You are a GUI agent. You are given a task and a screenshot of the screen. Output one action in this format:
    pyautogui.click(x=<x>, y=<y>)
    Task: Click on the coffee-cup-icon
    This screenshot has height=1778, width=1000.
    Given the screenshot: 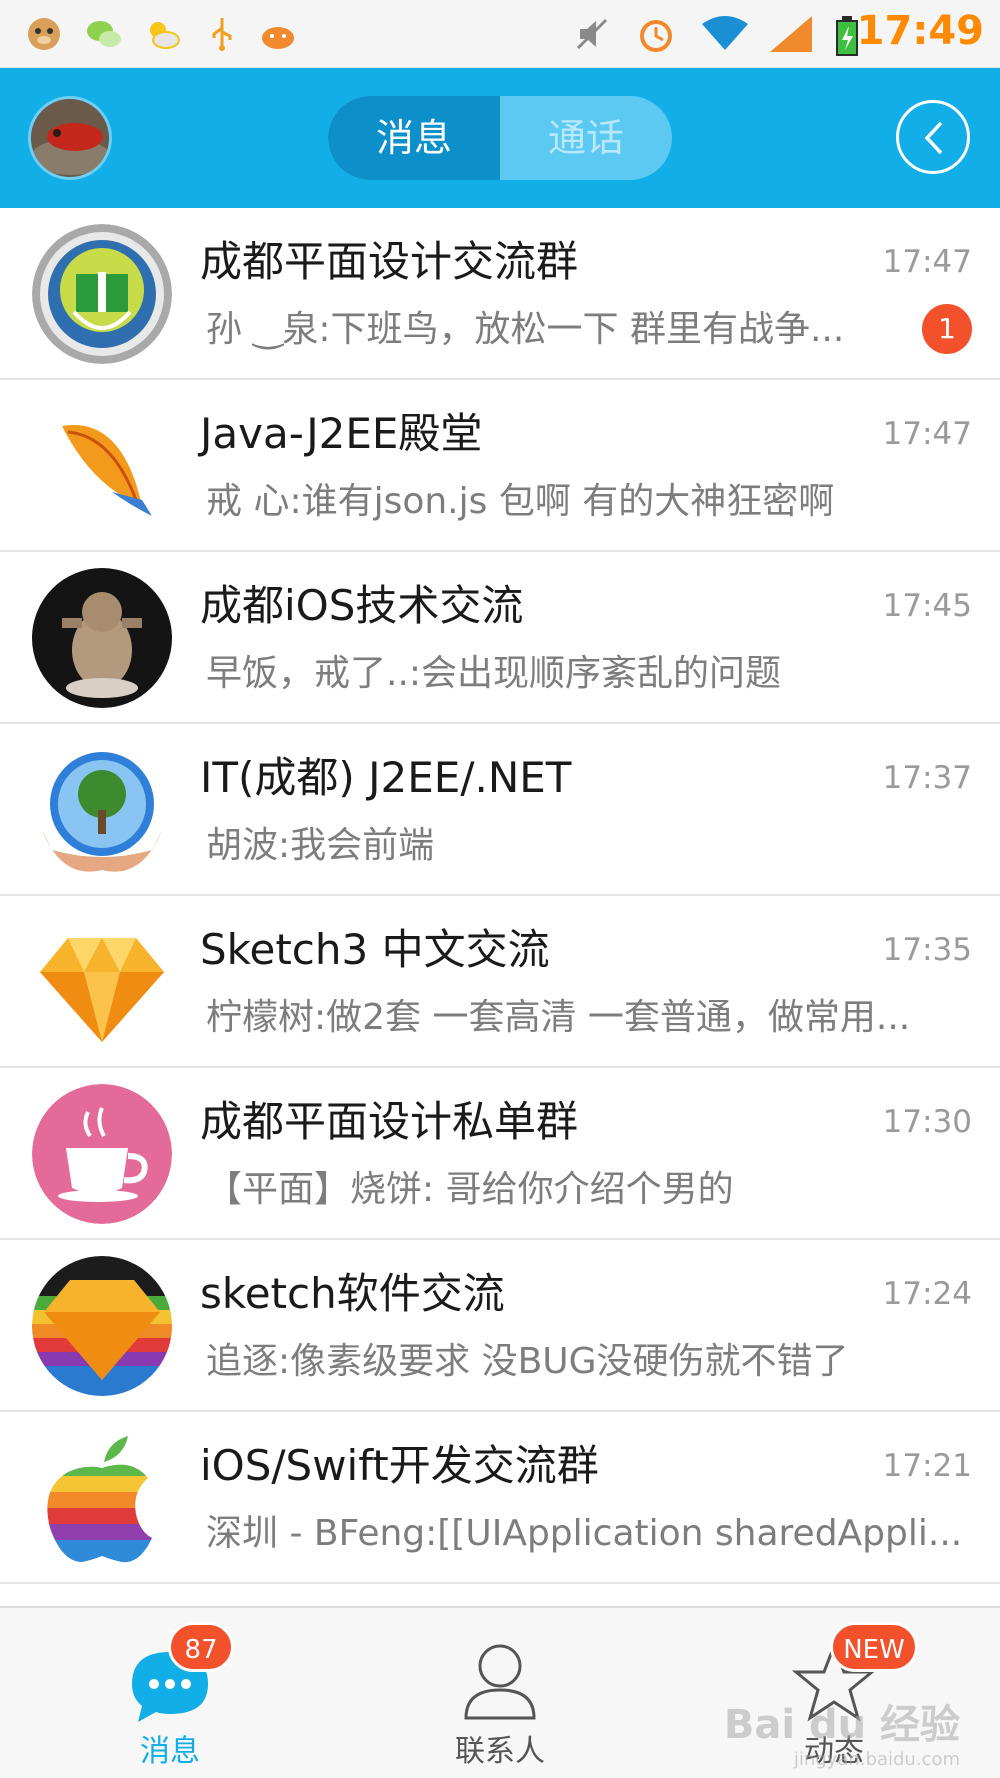 What is the action you would take?
    pyautogui.click(x=102, y=1154)
    